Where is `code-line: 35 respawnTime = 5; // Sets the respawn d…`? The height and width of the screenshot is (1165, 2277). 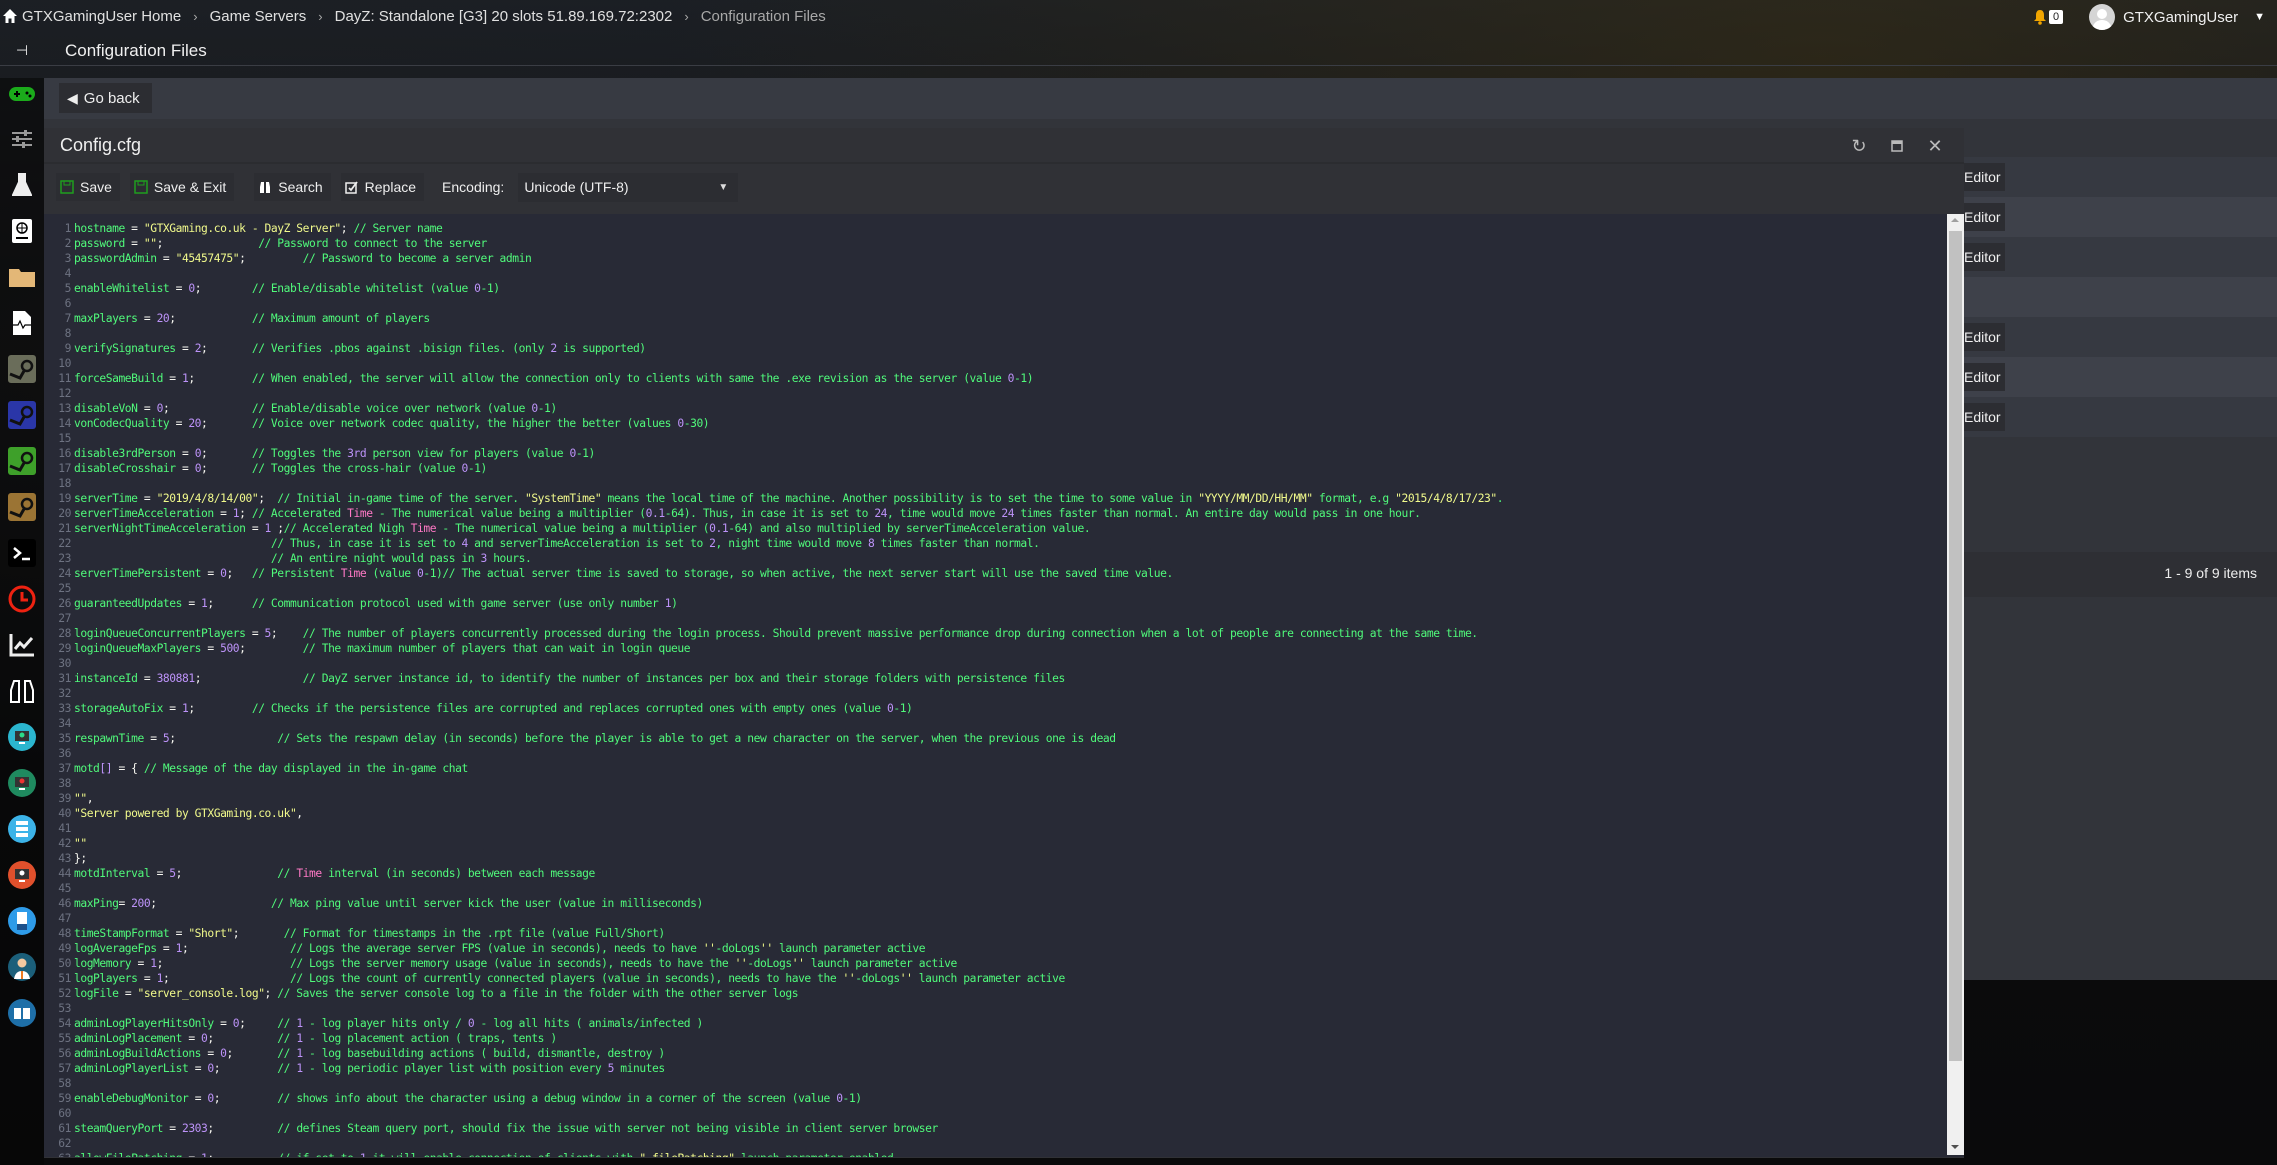 code-line: 35 respawnTime = 5; // Sets the respawn d… is located at coordinates (773, 738).